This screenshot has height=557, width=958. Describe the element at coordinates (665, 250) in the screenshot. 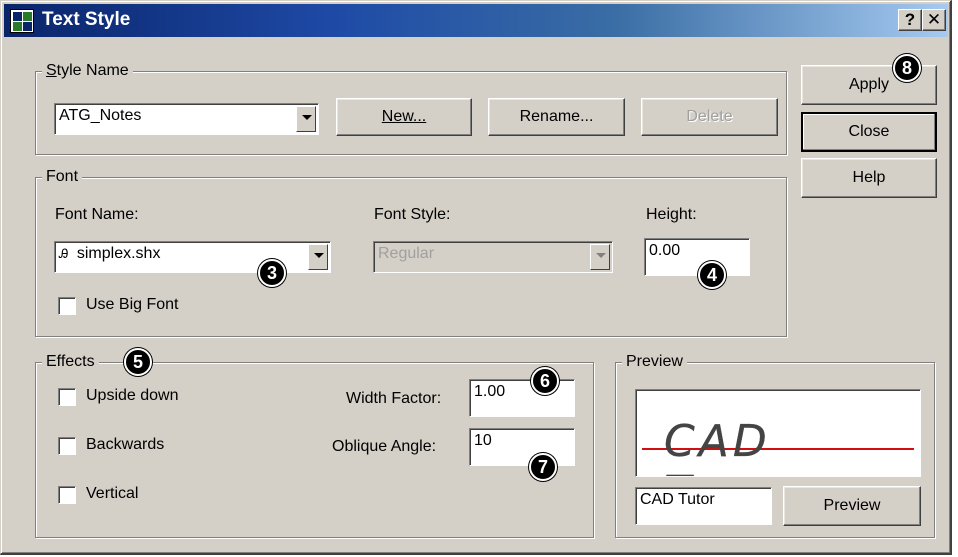

I see `height-value: 0.00` at that location.